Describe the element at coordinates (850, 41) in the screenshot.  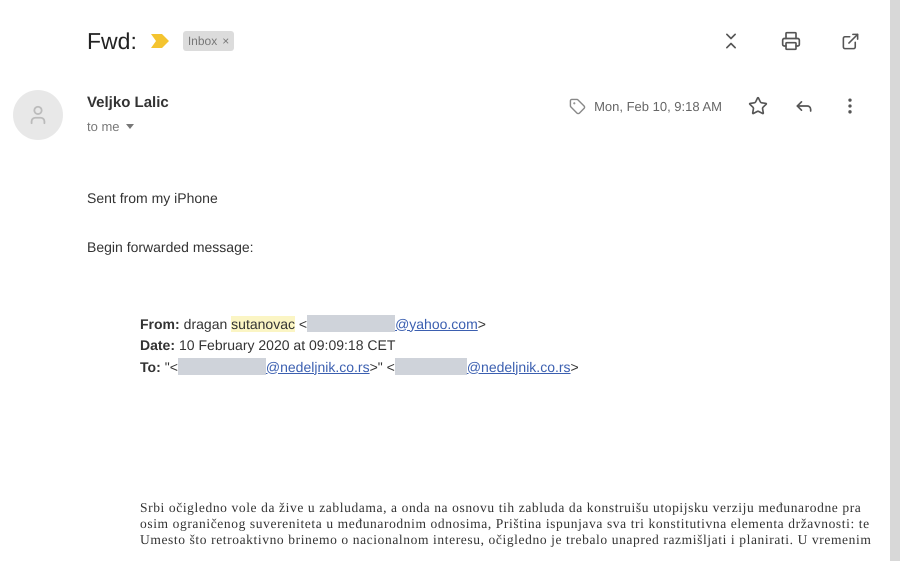
I see `external-link-icon` at that location.